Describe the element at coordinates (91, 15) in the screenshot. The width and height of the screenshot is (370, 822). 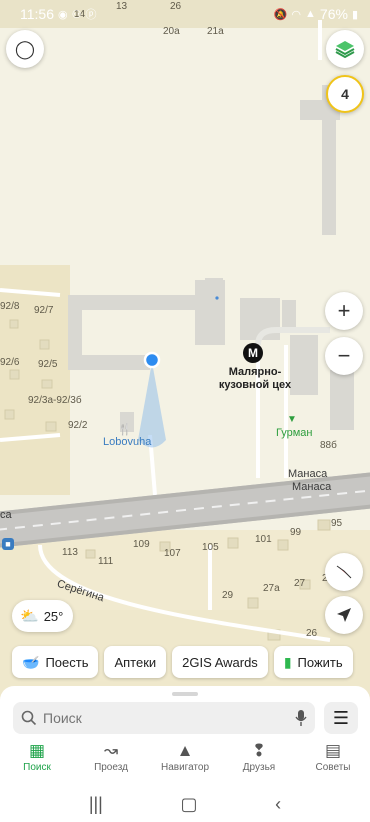
I see `pinterest-icon: ⓟ` at that location.